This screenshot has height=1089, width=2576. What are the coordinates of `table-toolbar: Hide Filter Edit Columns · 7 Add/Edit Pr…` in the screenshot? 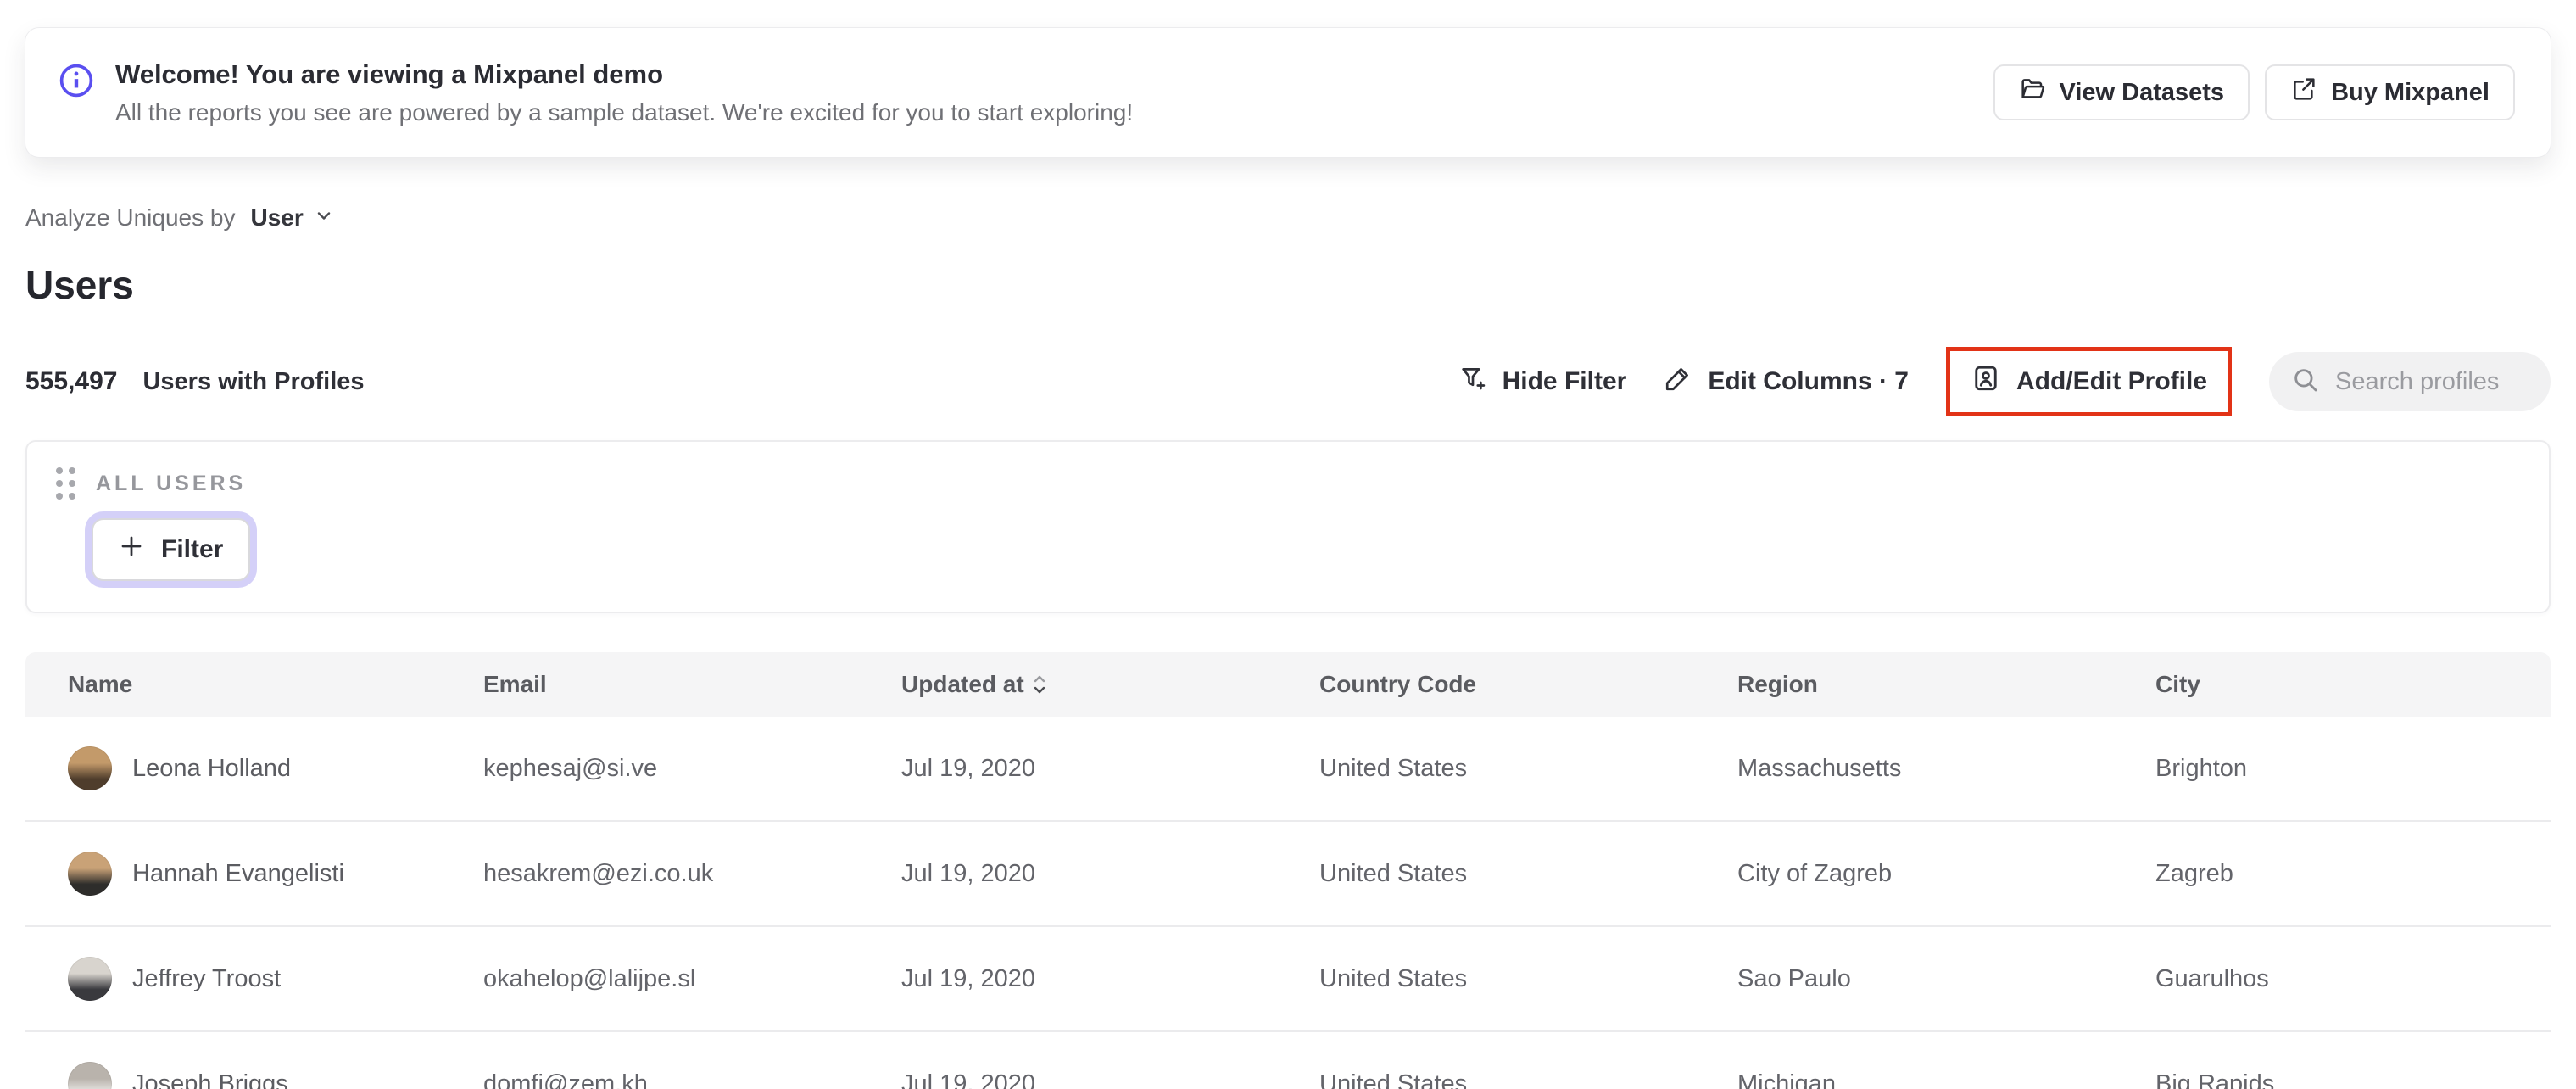 It's located at (2004, 381).